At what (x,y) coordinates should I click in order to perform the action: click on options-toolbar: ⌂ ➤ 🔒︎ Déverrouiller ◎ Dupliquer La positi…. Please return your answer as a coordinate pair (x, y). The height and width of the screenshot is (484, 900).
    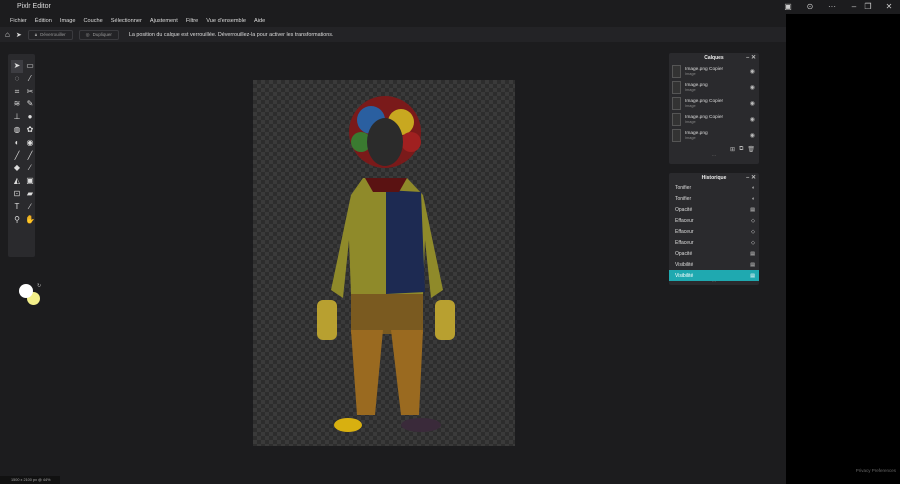
    Looking at the image, I should click on (393, 34).